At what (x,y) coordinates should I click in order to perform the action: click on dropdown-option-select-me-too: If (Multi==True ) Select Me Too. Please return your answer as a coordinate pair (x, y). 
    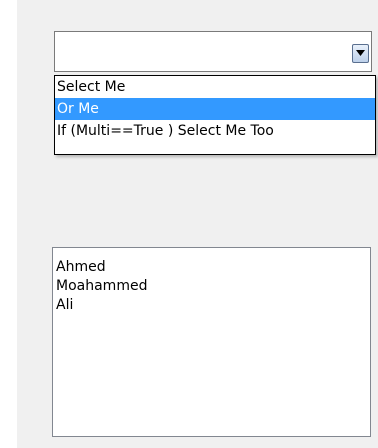
    Looking at the image, I should click on (215, 131).